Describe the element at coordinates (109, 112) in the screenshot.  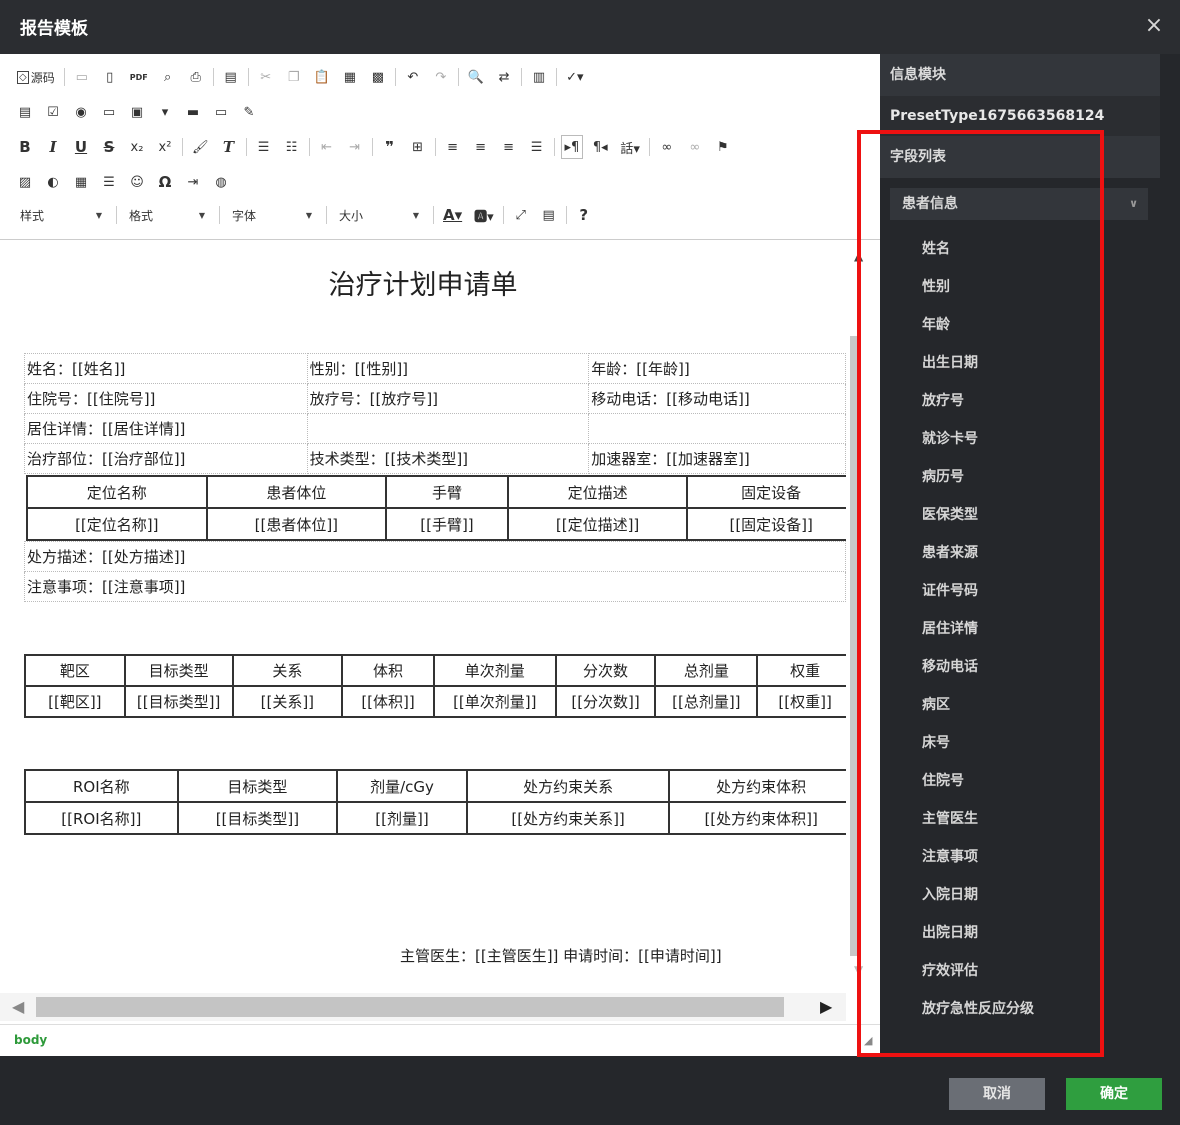
I see `textfield-icon: ▭` at that location.